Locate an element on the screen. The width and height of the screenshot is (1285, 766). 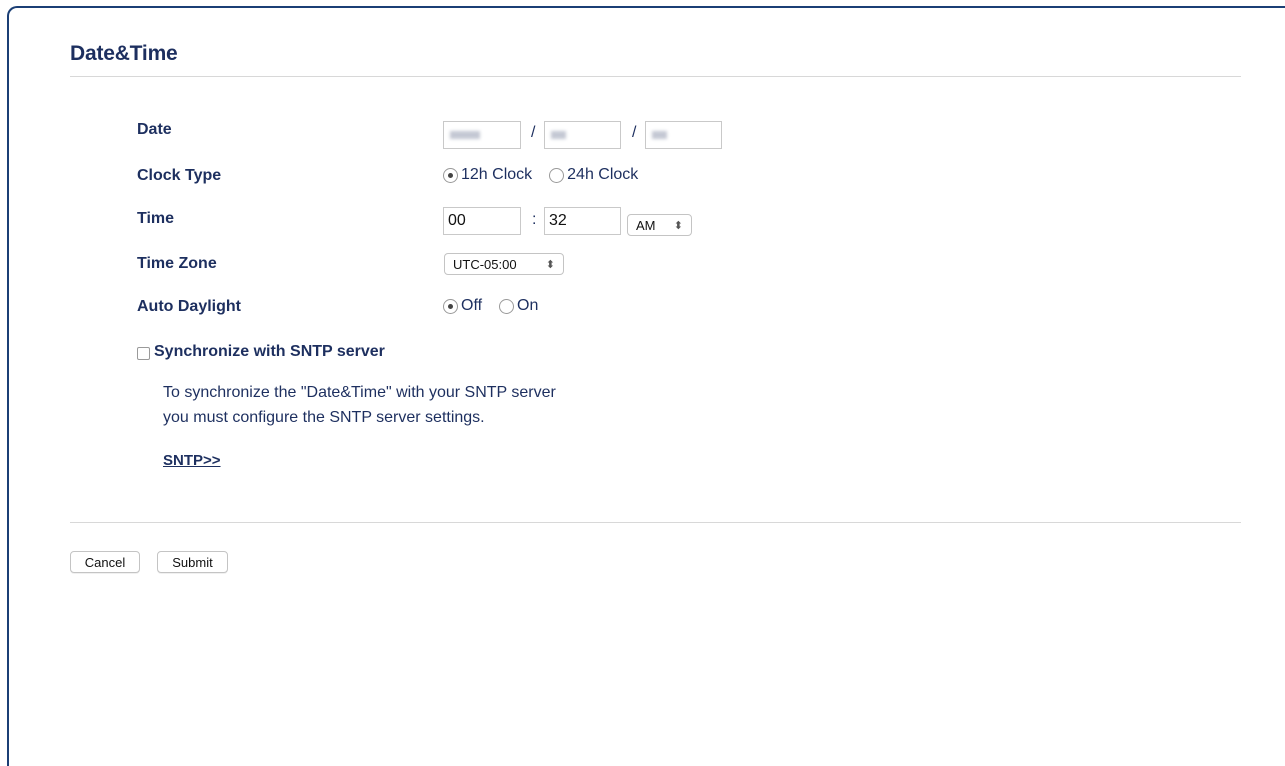
time-minute-input is located at coordinates (582, 221).